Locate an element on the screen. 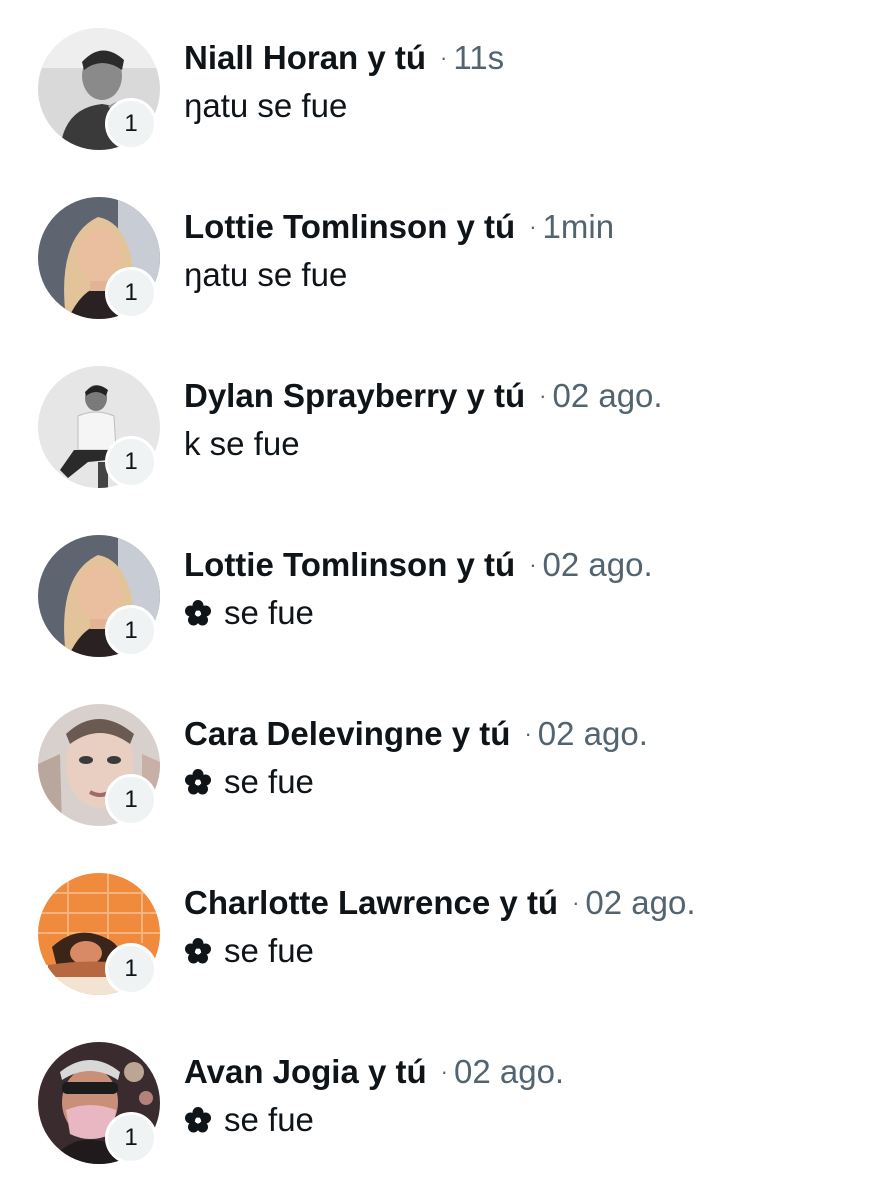  timestamp: 11s is located at coordinates (479, 57).